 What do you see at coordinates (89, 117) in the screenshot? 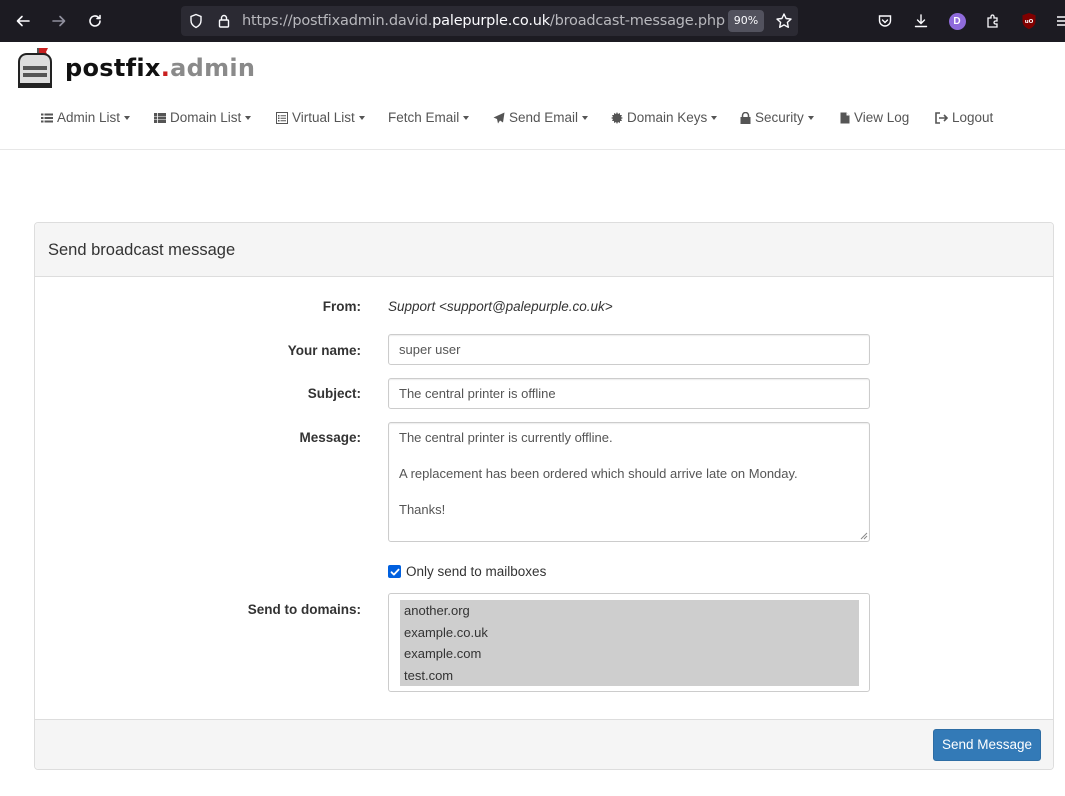
I see `nav-admin-list-label: Admin List` at bounding box center [89, 117].